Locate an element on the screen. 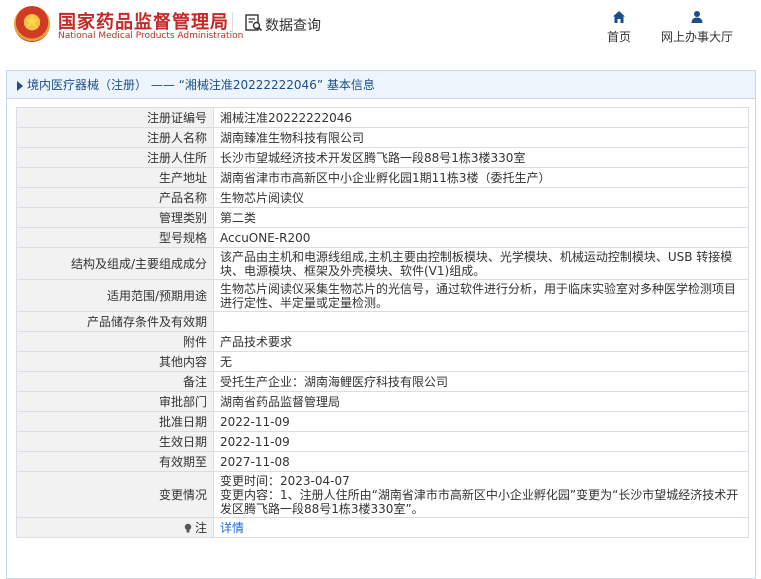 This screenshot has width=761, height=579. table-row: 型号规格 AccuONE-R200 is located at coordinates (382, 237).